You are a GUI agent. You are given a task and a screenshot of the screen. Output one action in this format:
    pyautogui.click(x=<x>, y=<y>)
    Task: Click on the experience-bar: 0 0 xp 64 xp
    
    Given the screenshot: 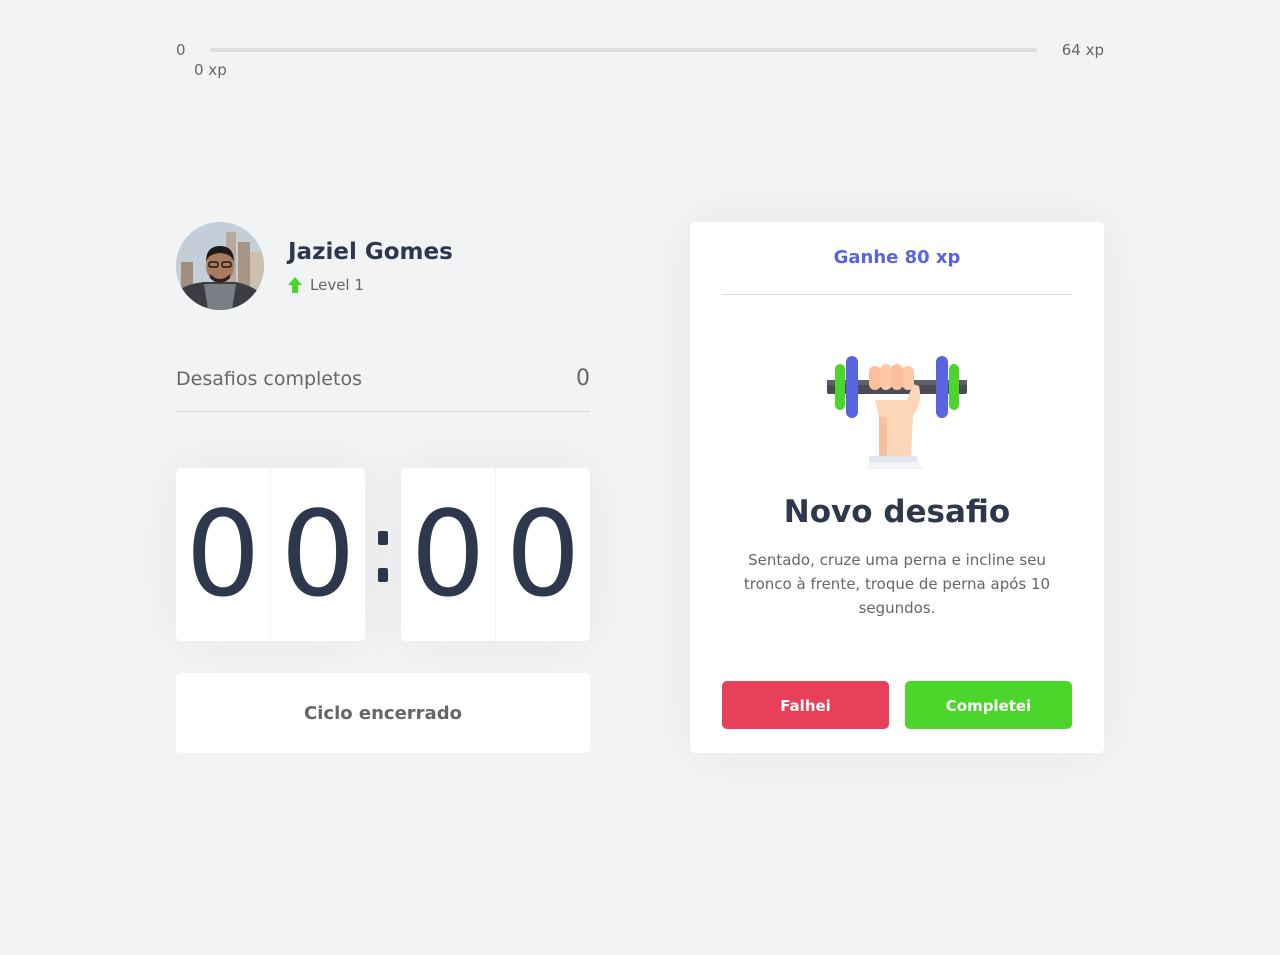 What is the action you would take?
    pyautogui.click(x=640, y=59)
    